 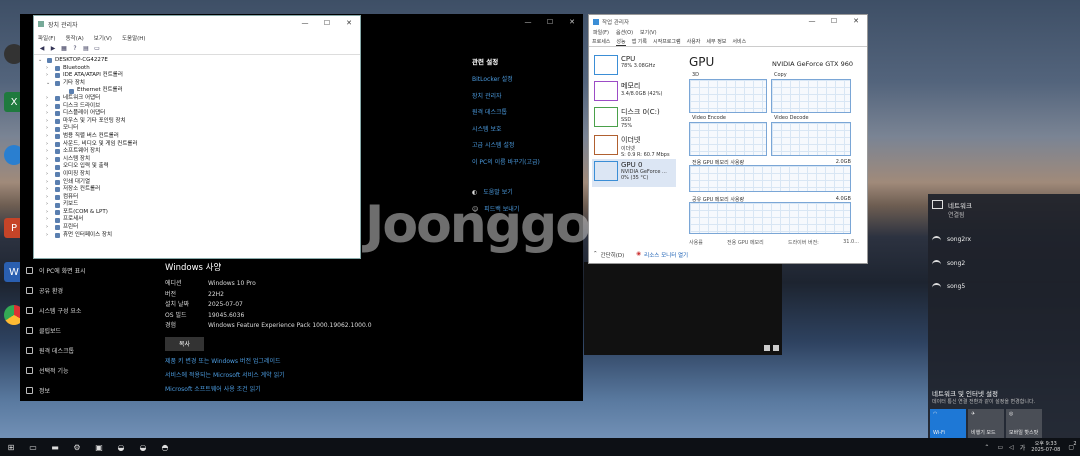 I want to click on task-view-icon: ▭, so click(x=33, y=447).